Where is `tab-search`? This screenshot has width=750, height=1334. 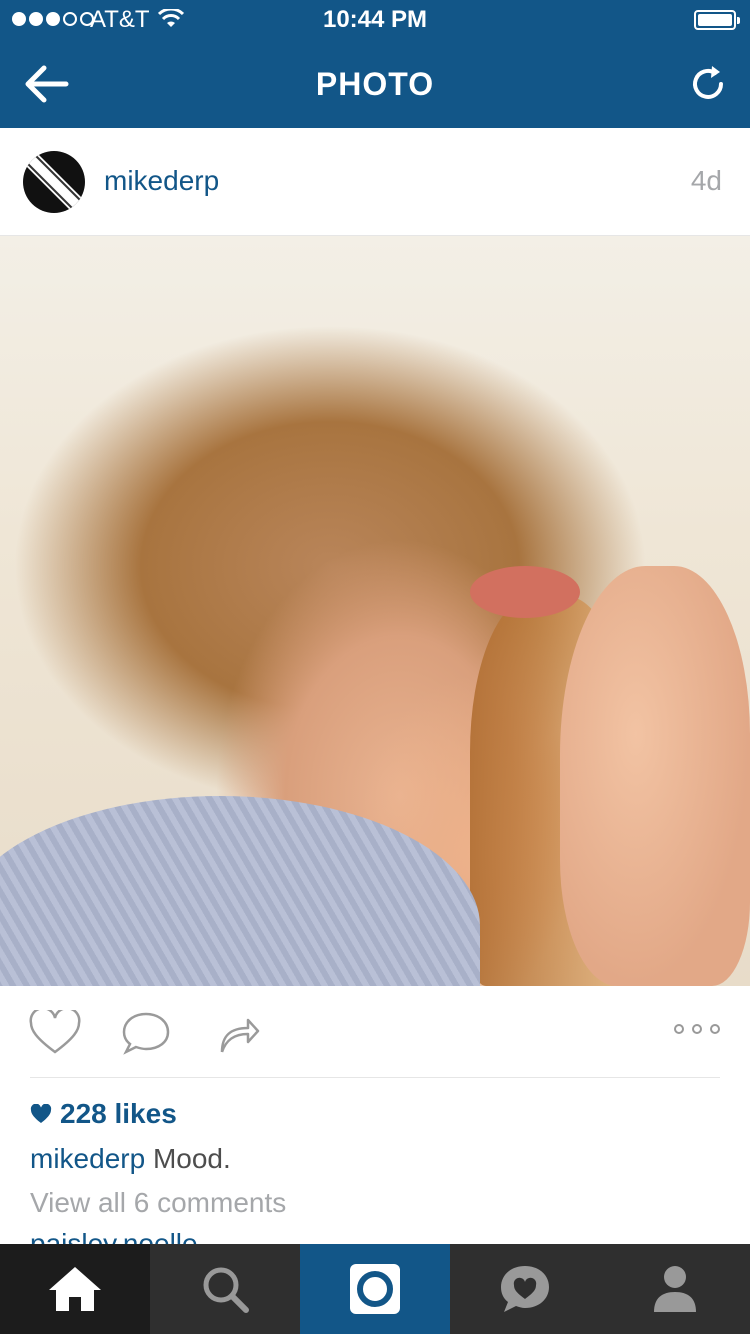 tab-search is located at coordinates (225, 1289).